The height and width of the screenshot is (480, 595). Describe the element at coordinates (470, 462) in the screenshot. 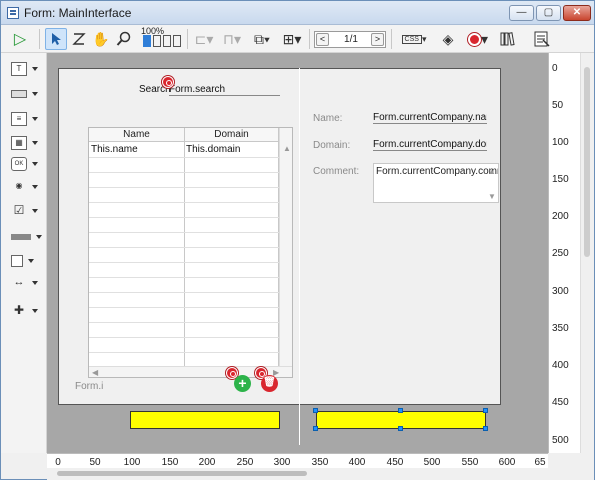

I see `hruler-label: 550` at that location.